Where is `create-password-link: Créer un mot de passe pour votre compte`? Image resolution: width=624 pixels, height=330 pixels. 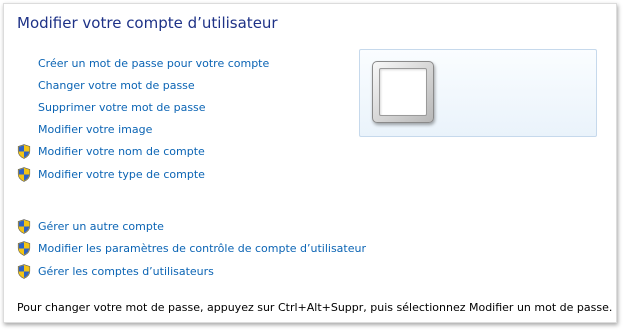 create-password-link: Créer un mot de passe pour votre compte is located at coordinates (153, 63).